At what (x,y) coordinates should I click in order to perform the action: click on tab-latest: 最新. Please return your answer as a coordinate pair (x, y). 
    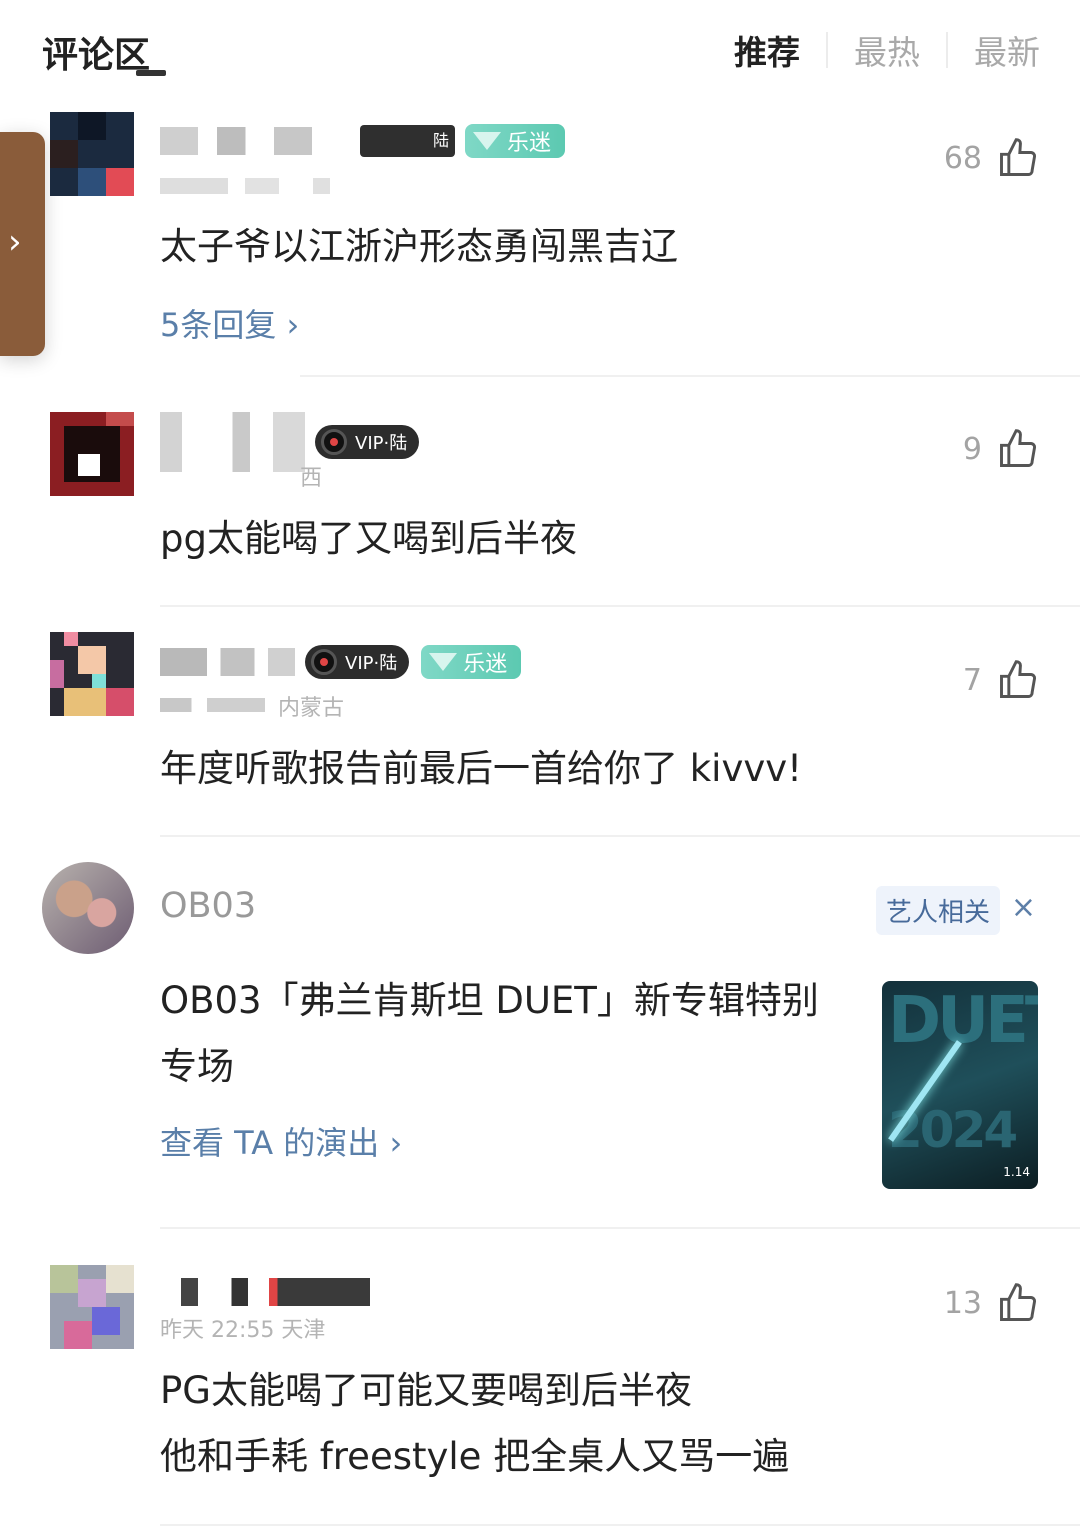
    Looking at the image, I should click on (994, 50).